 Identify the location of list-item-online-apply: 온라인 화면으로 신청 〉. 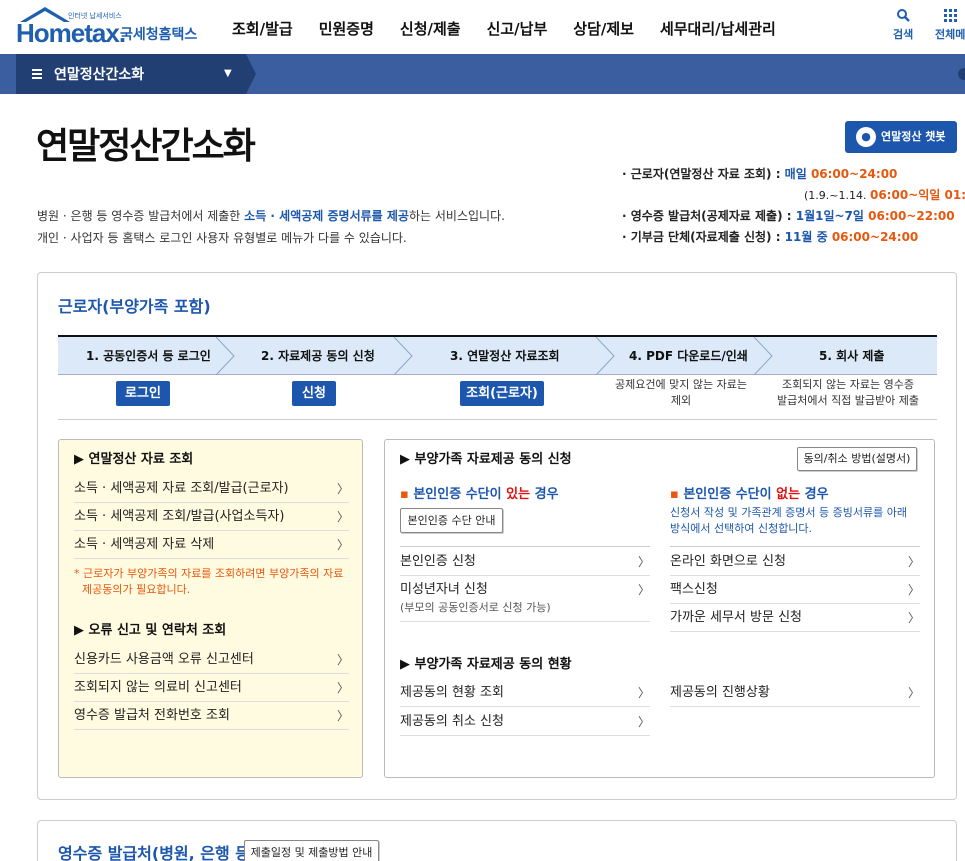
(795, 562).